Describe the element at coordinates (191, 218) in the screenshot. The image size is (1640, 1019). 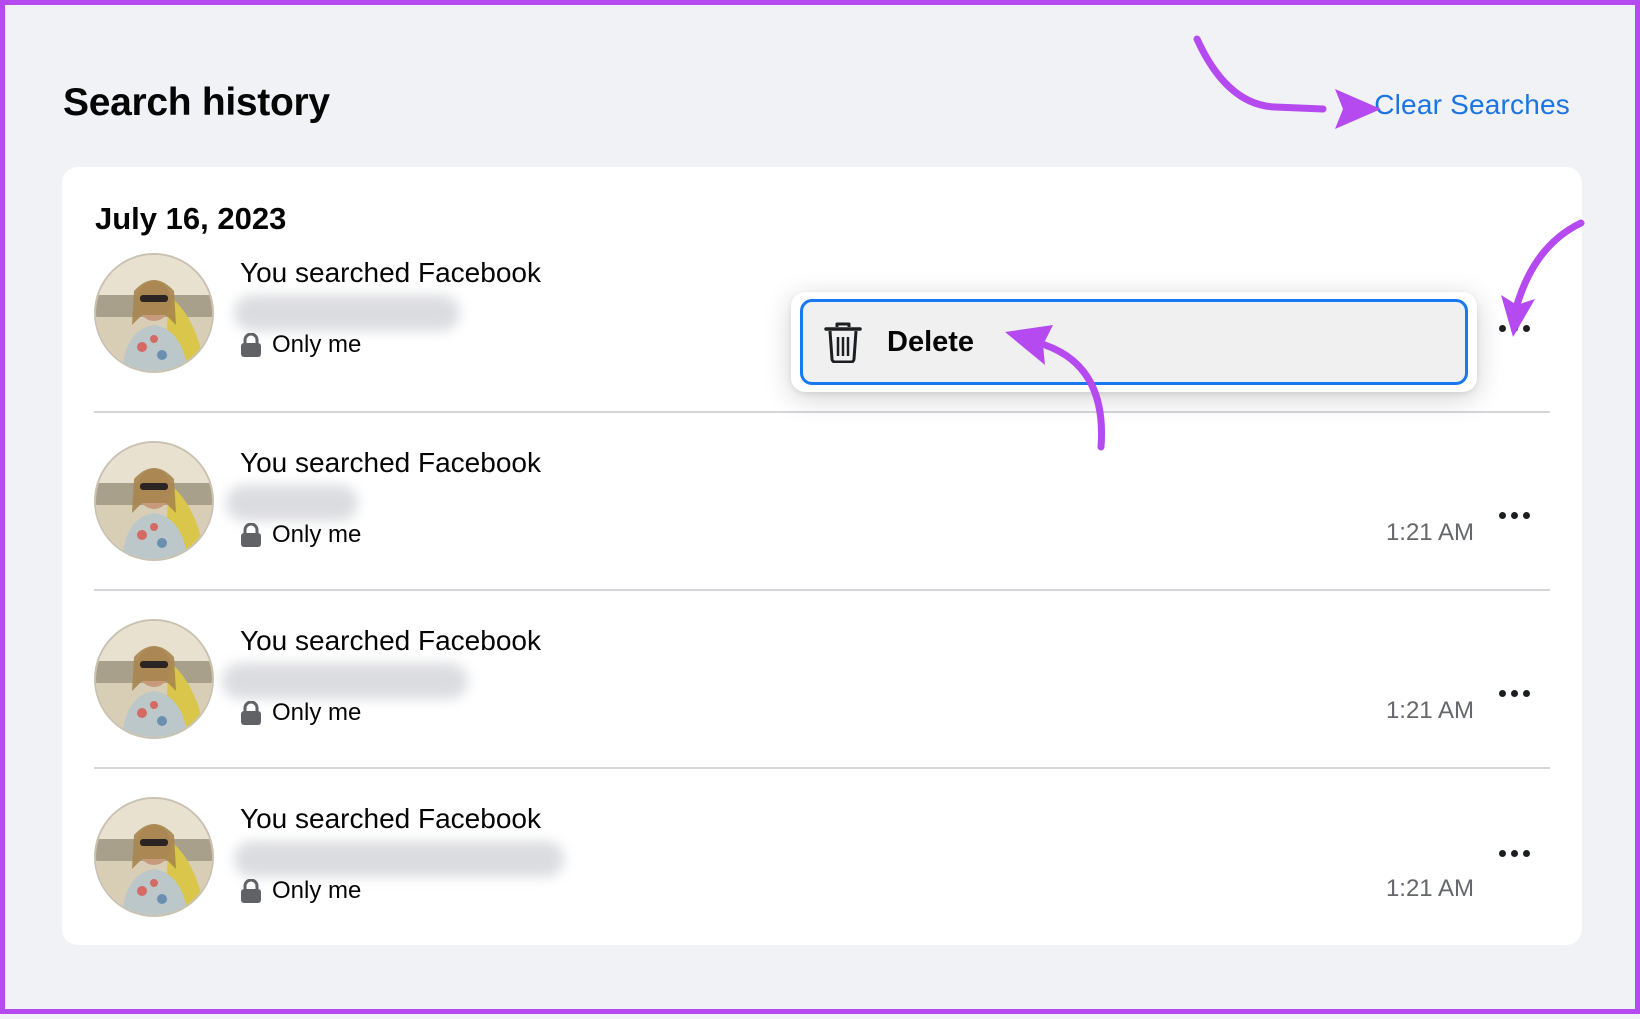
I see `date-heading: July 16, 2023` at that location.